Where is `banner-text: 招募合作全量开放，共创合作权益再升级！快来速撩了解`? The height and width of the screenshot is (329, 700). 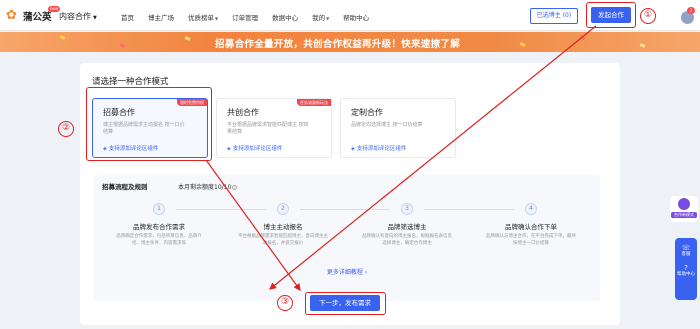 banner-text: 招募合作全量开放，共创合作权益再升级！快来速撩了解 is located at coordinates (338, 44).